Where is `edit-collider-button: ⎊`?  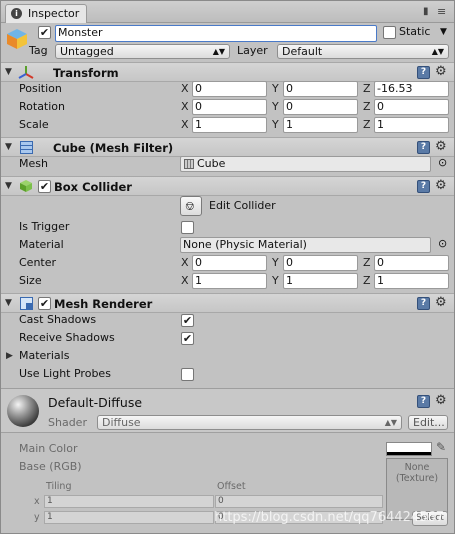
edit-collider-button: ⎊ is located at coordinates (191, 206).